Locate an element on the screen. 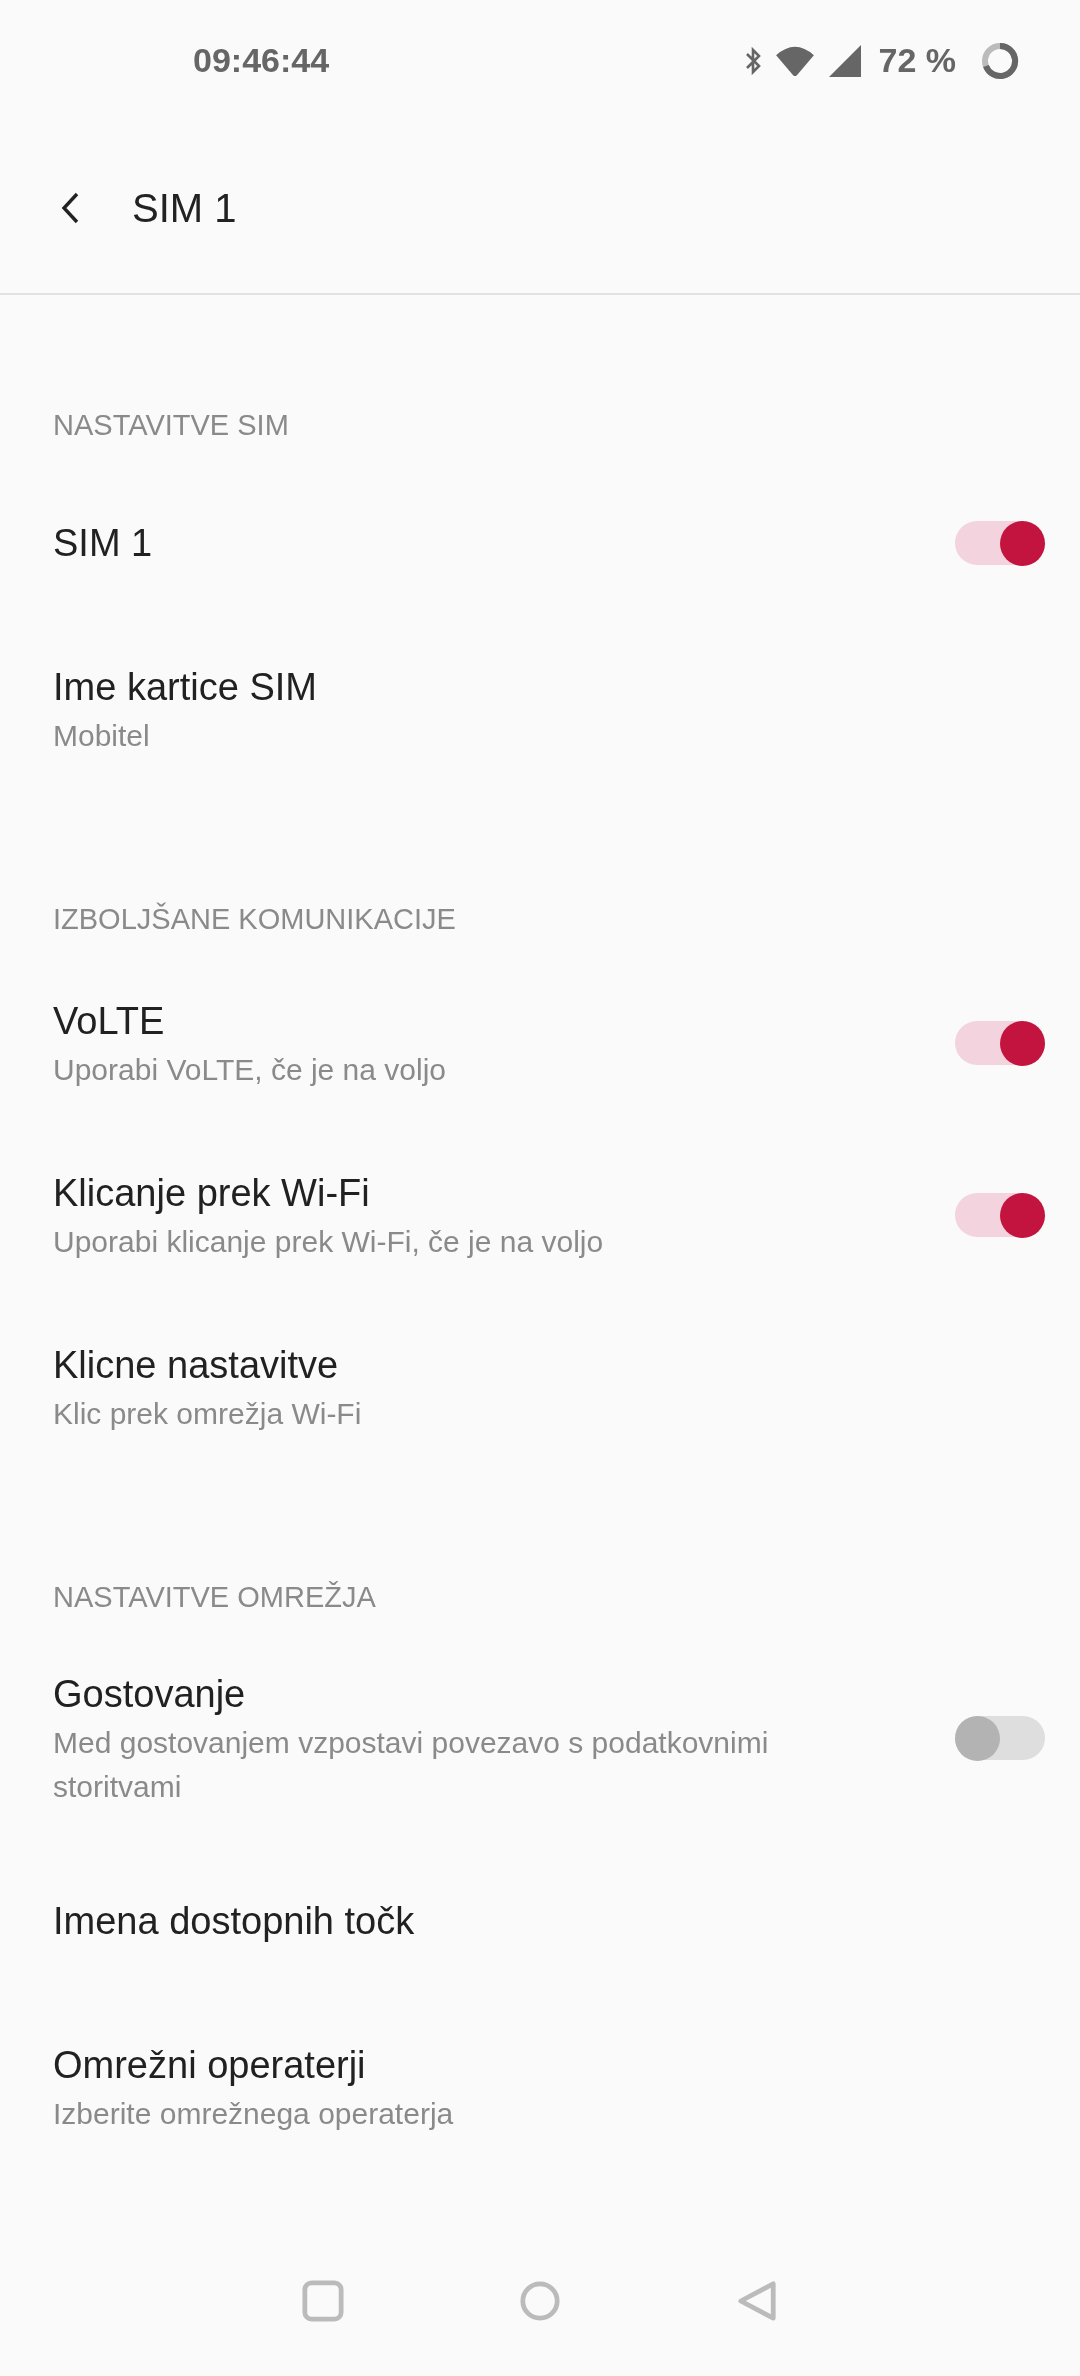 This screenshot has height=2376, width=1080. item-title: Klicne nastavitve is located at coordinates (196, 1365).